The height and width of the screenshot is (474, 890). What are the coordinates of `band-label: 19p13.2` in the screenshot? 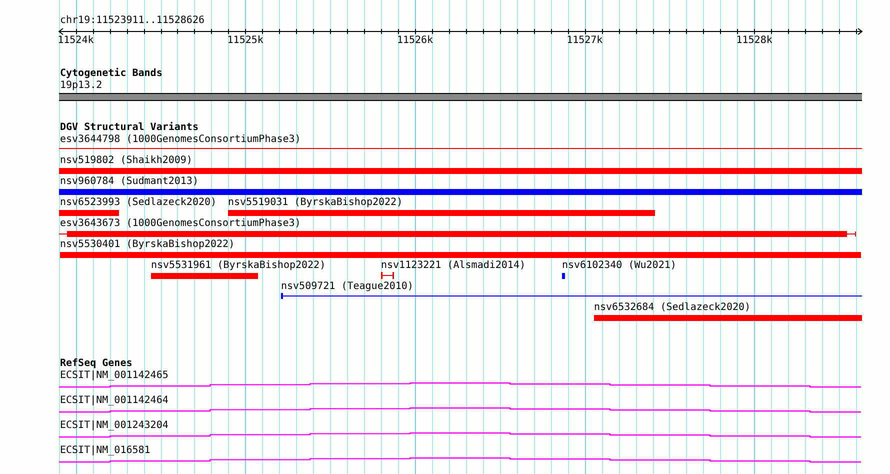 It's located at (81, 86).